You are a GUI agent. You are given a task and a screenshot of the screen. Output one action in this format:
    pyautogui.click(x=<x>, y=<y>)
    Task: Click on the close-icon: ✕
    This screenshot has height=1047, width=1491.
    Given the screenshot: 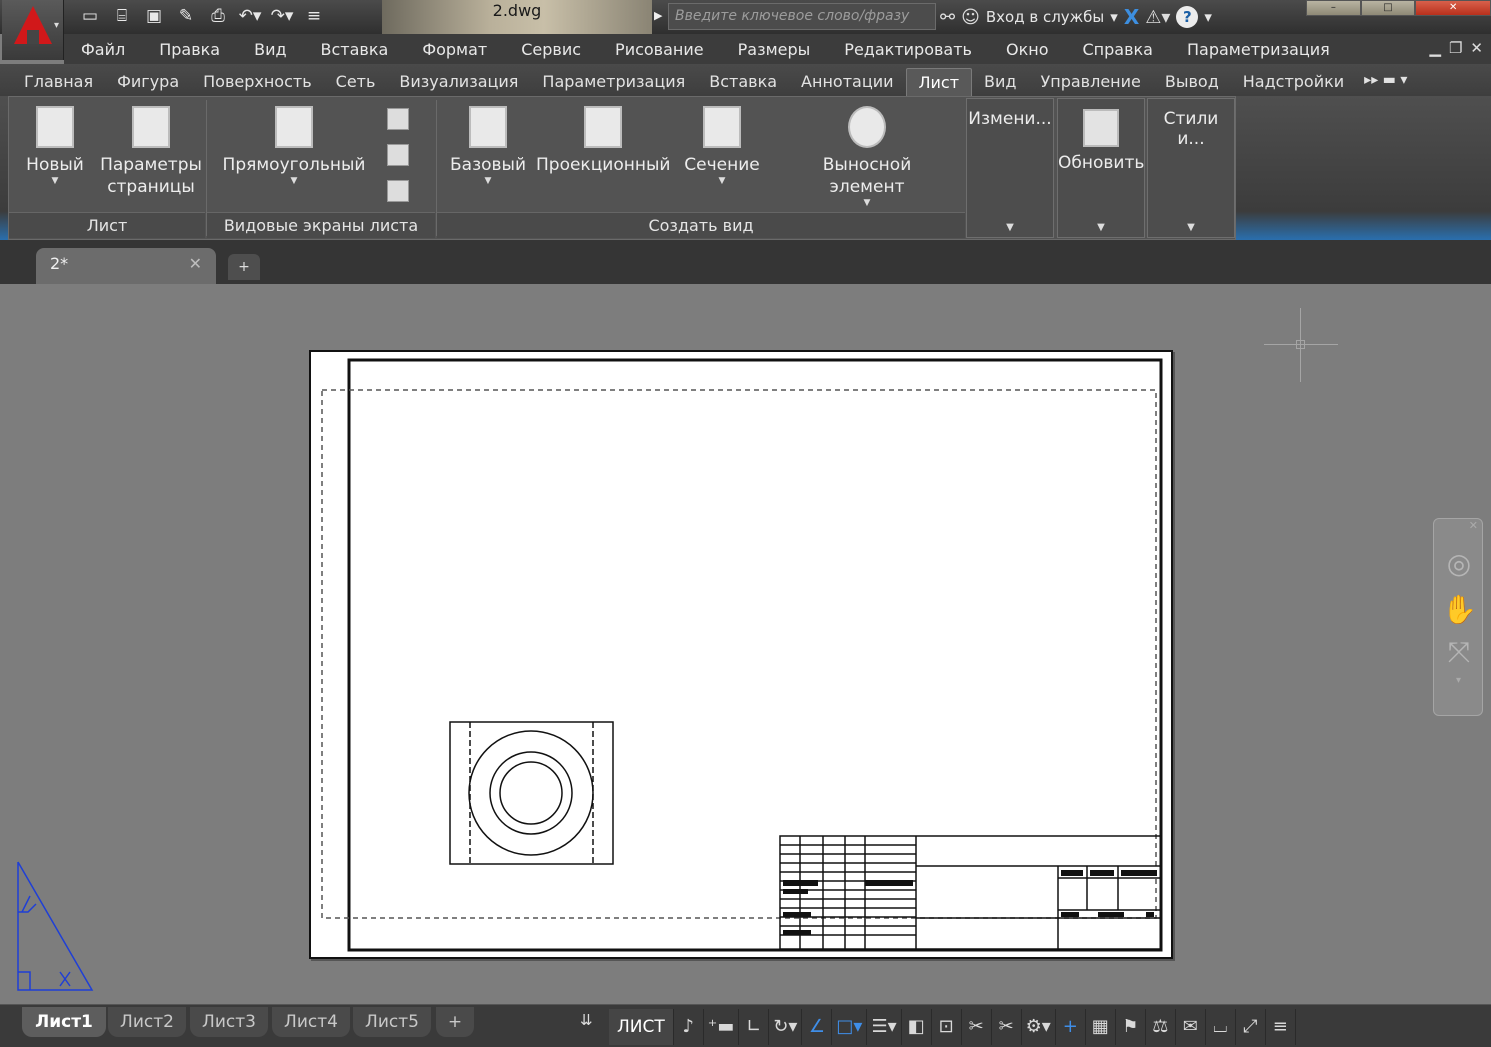 What is the action you would take?
    pyautogui.click(x=1473, y=525)
    